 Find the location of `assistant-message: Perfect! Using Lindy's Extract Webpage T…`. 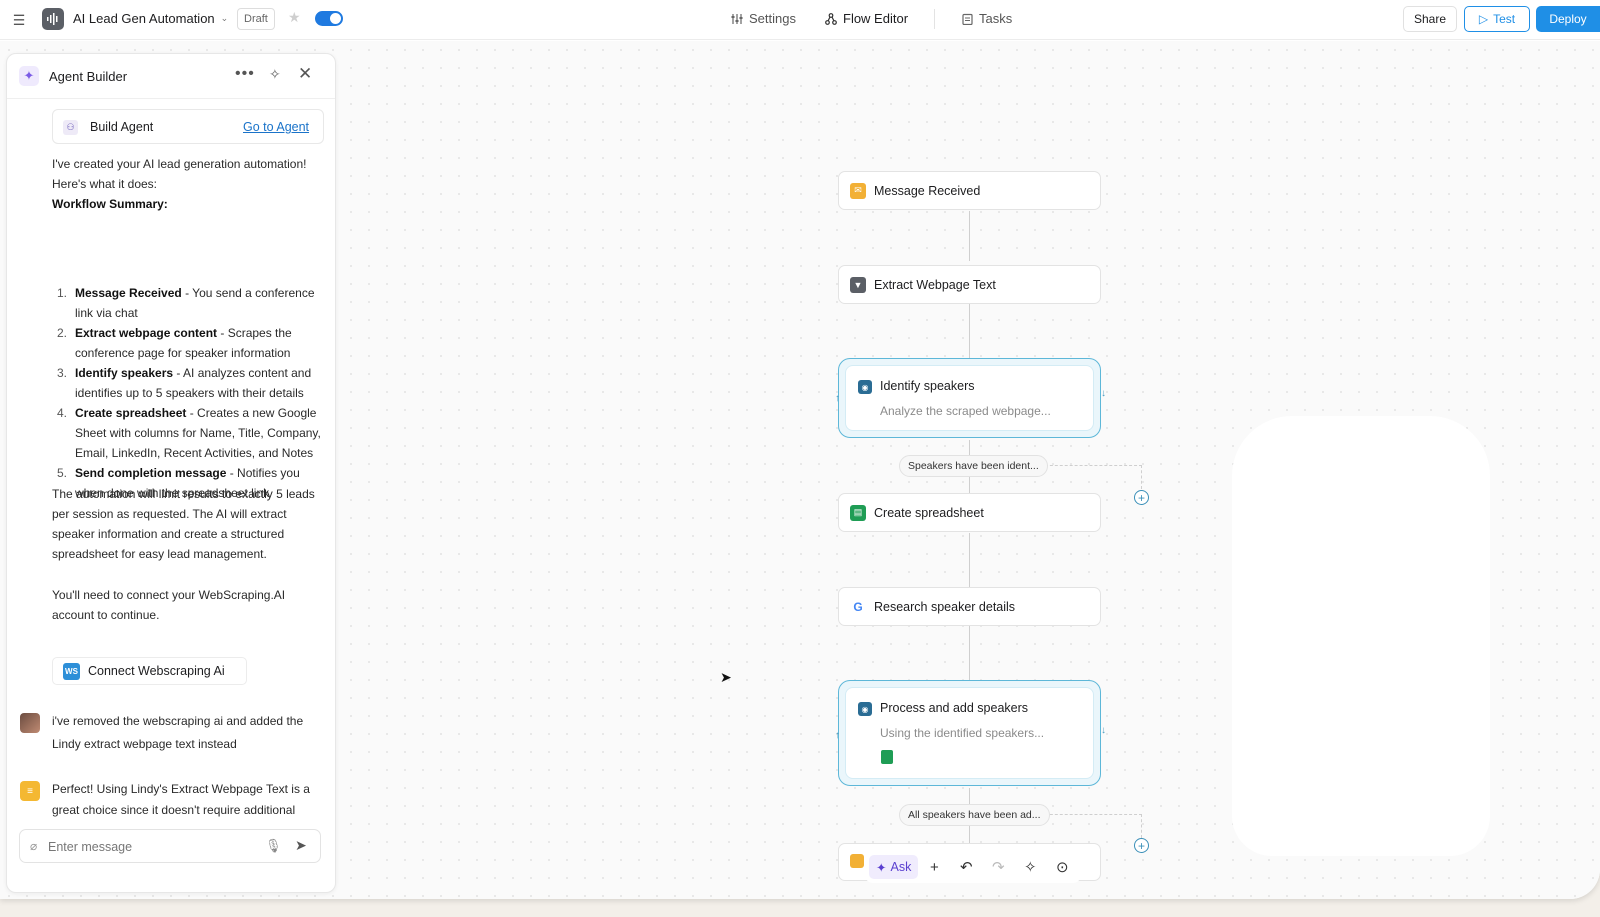

assistant-message: Perfect! Using Lindy's Extract Webpage T… is located at coordinates (181, 799).